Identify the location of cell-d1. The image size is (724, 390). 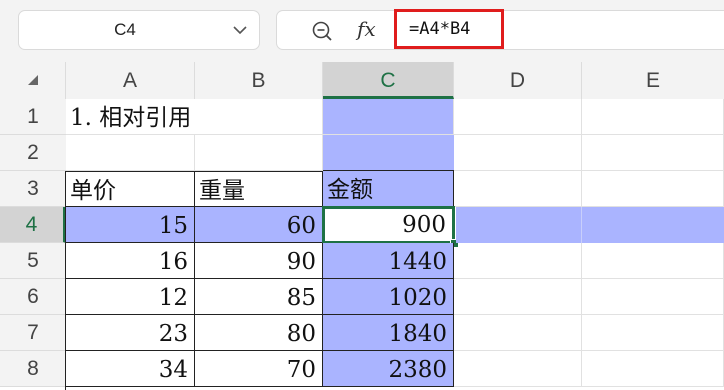
(518, 117).